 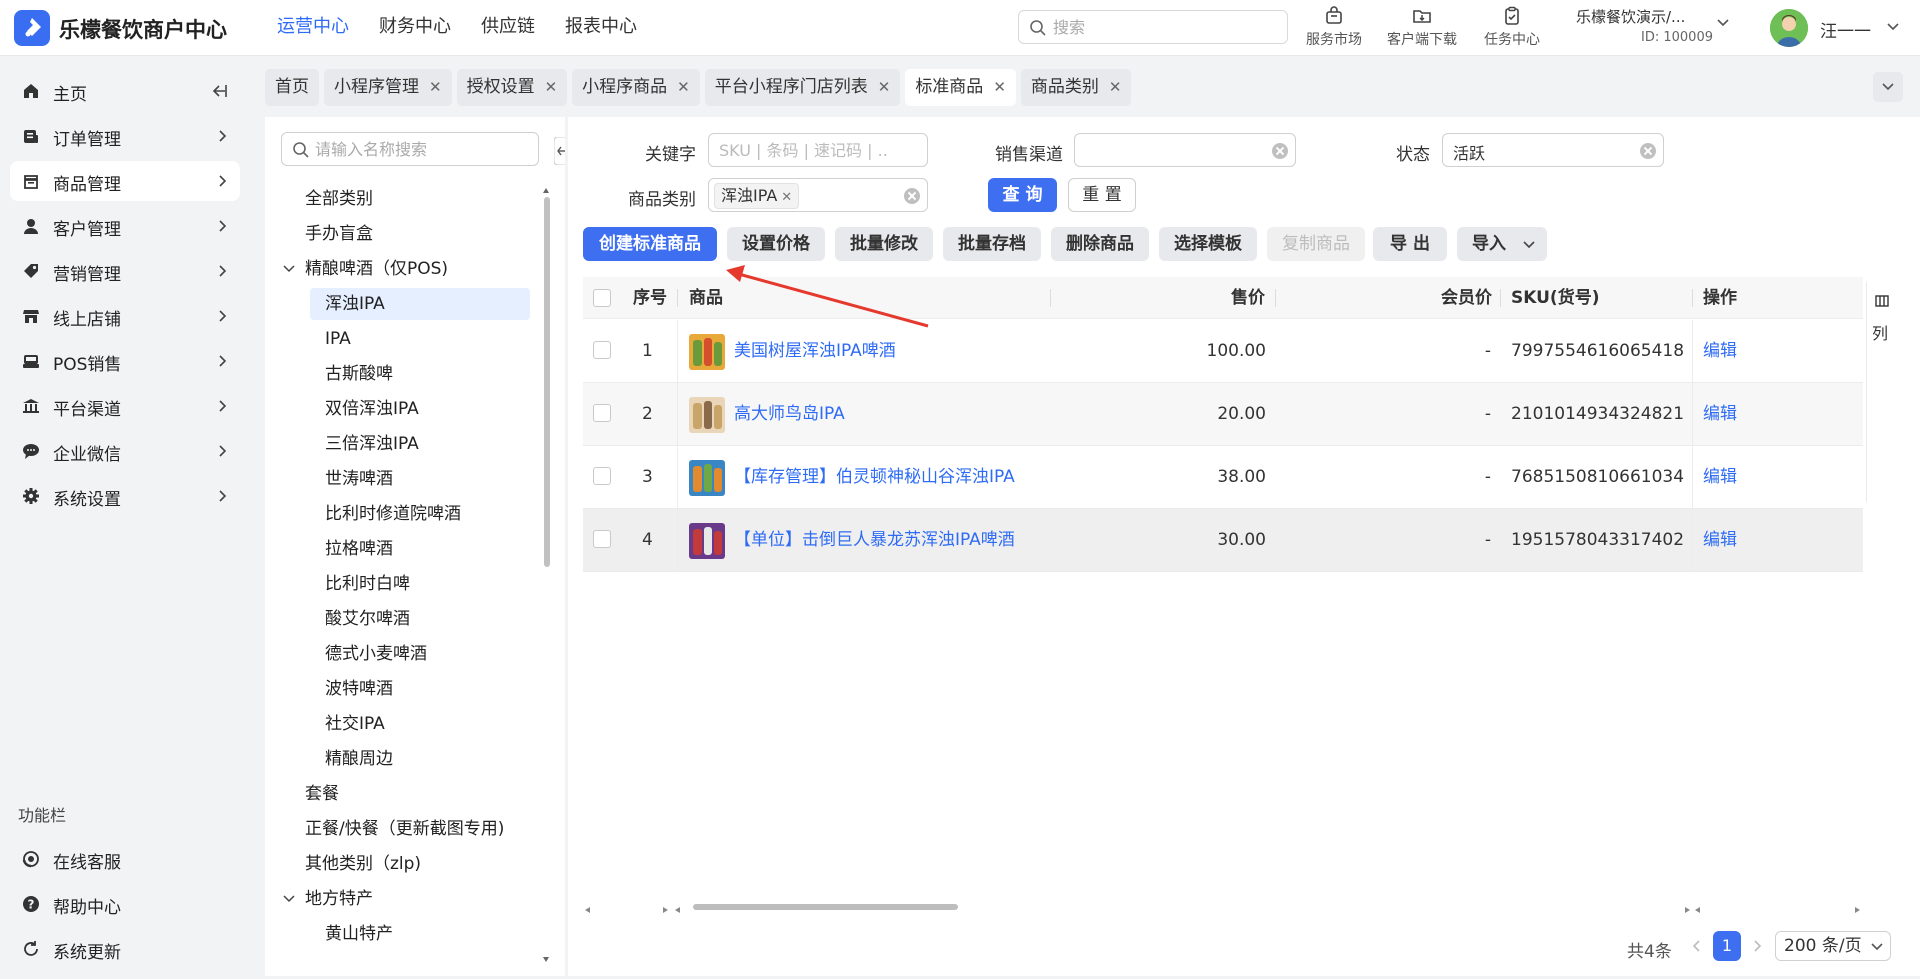 I want to click on clear-icon, so click(x=1648, y=151).